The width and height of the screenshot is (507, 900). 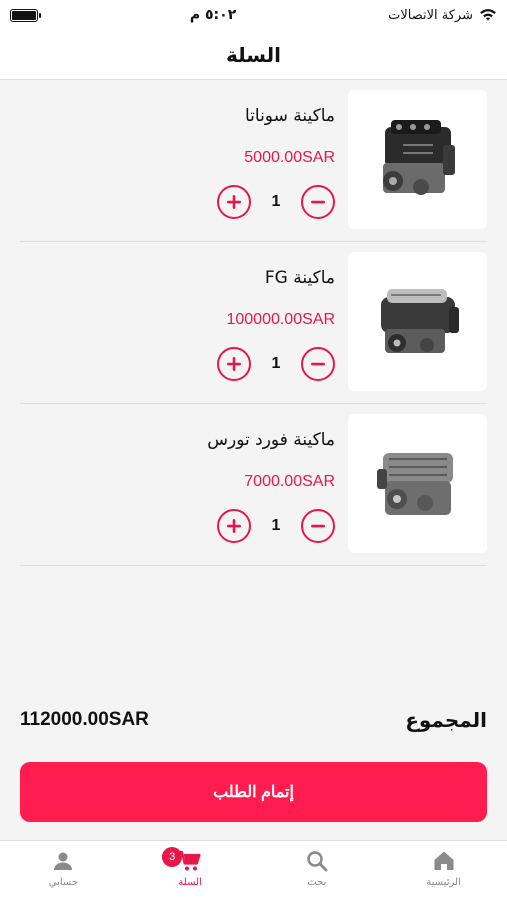 What do you see at coordinates (84, 719) in the screenshot?
I see `total-value: 112000.00SAR` at bounding box center [84, 719].